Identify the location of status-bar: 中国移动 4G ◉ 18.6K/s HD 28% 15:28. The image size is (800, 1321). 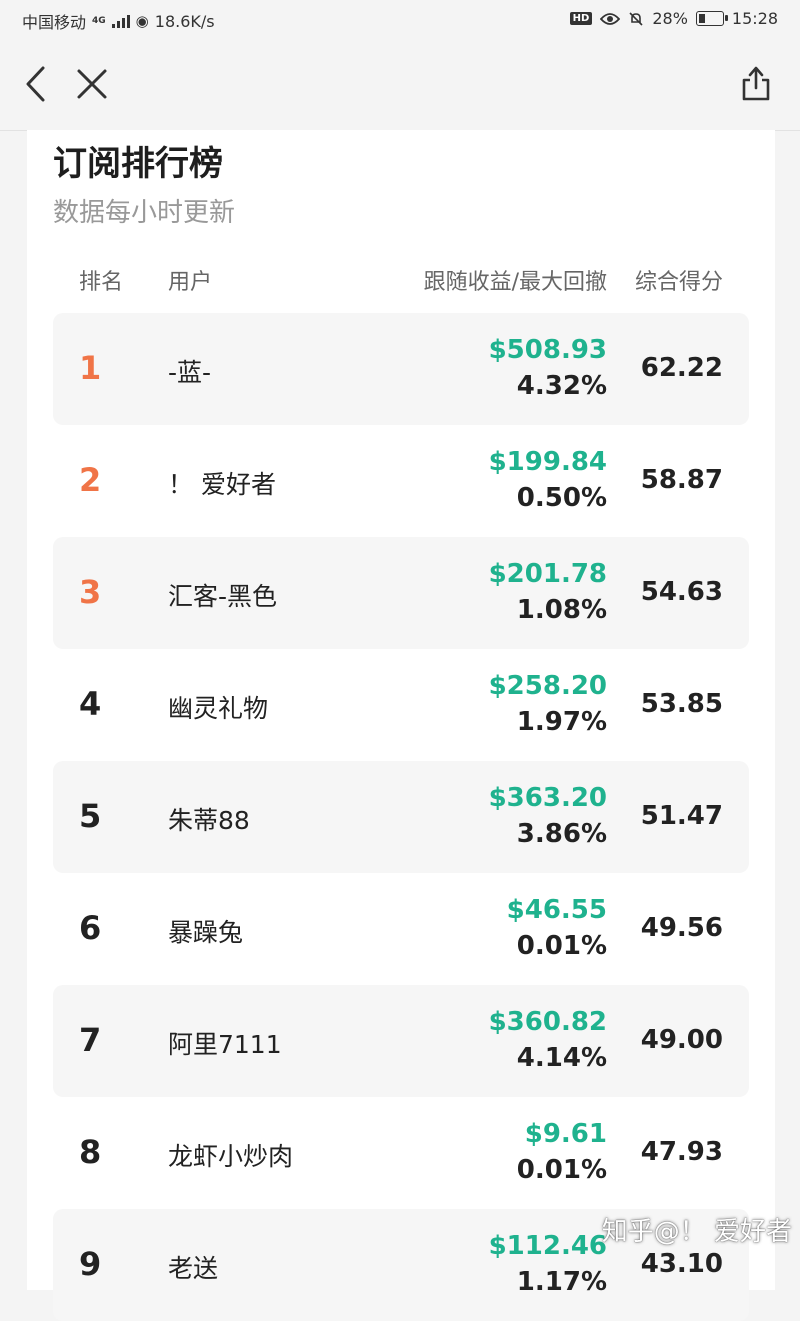
(400, 19).